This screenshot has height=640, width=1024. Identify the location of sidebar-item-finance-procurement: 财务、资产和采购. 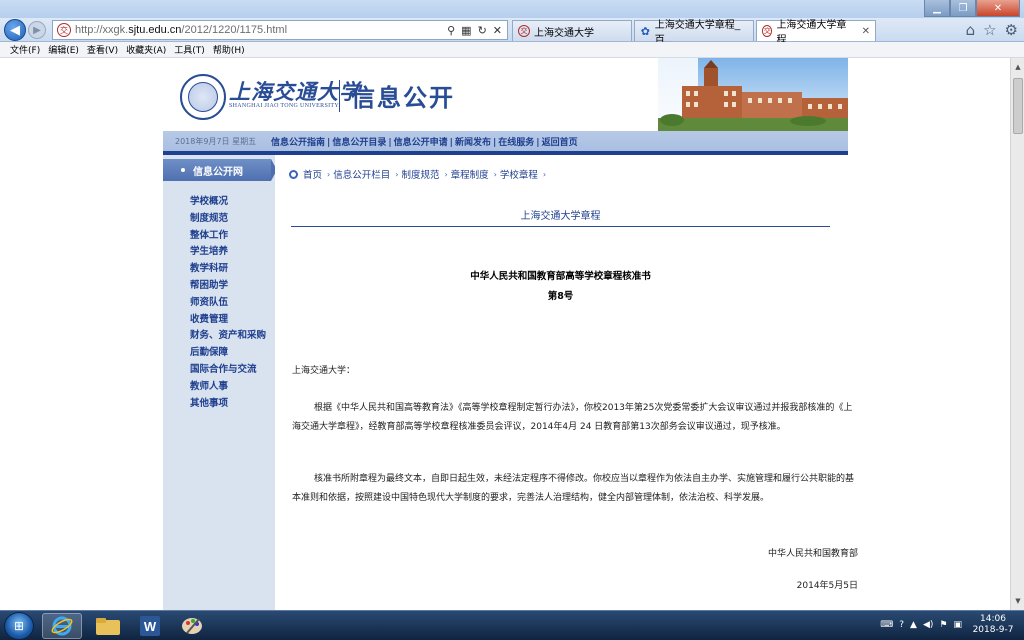
(228, 336).